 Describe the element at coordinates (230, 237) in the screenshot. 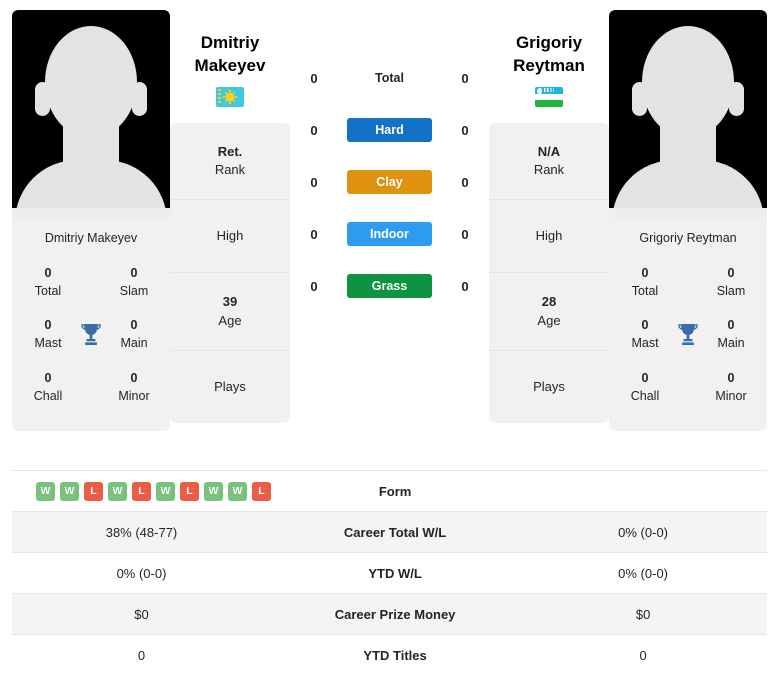

I see `left-high-cell: High` at that location.